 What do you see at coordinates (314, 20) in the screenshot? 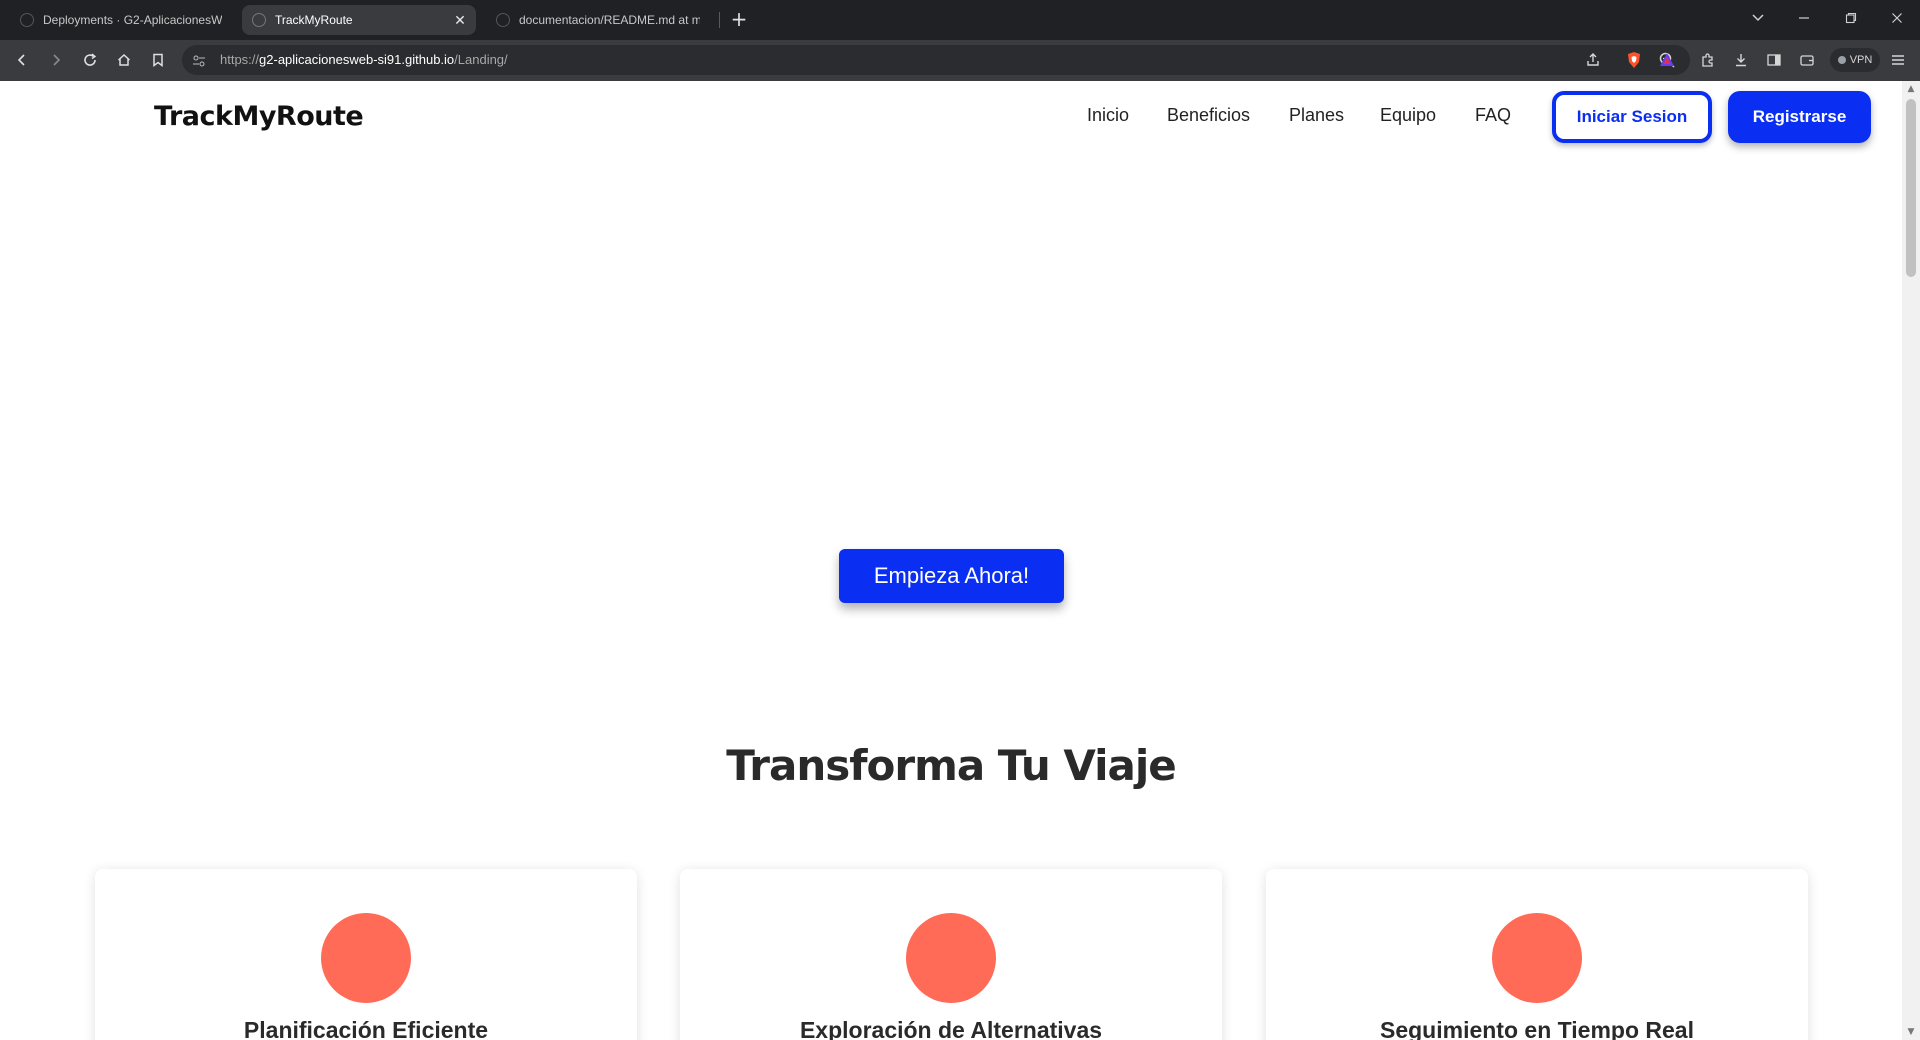
I see `tab-title: TrackMyRoute` at bounding box center [314, 20].